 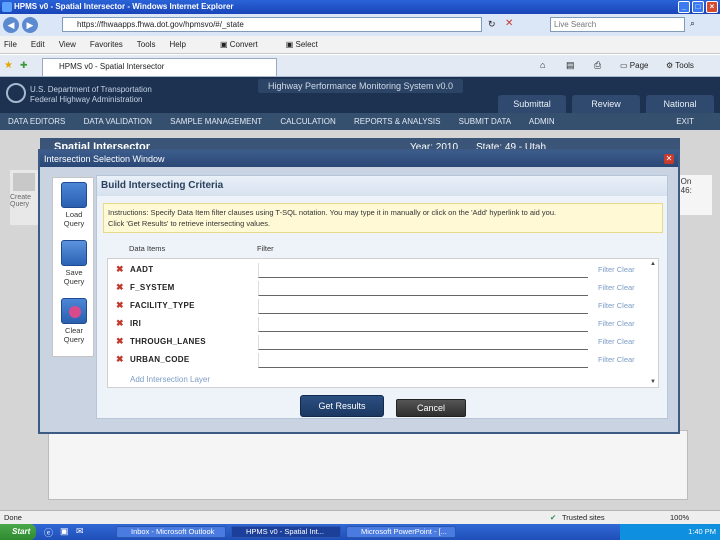 I want to click on nav-data-editors: DATA EDITORS, so click(x=36, y=121).